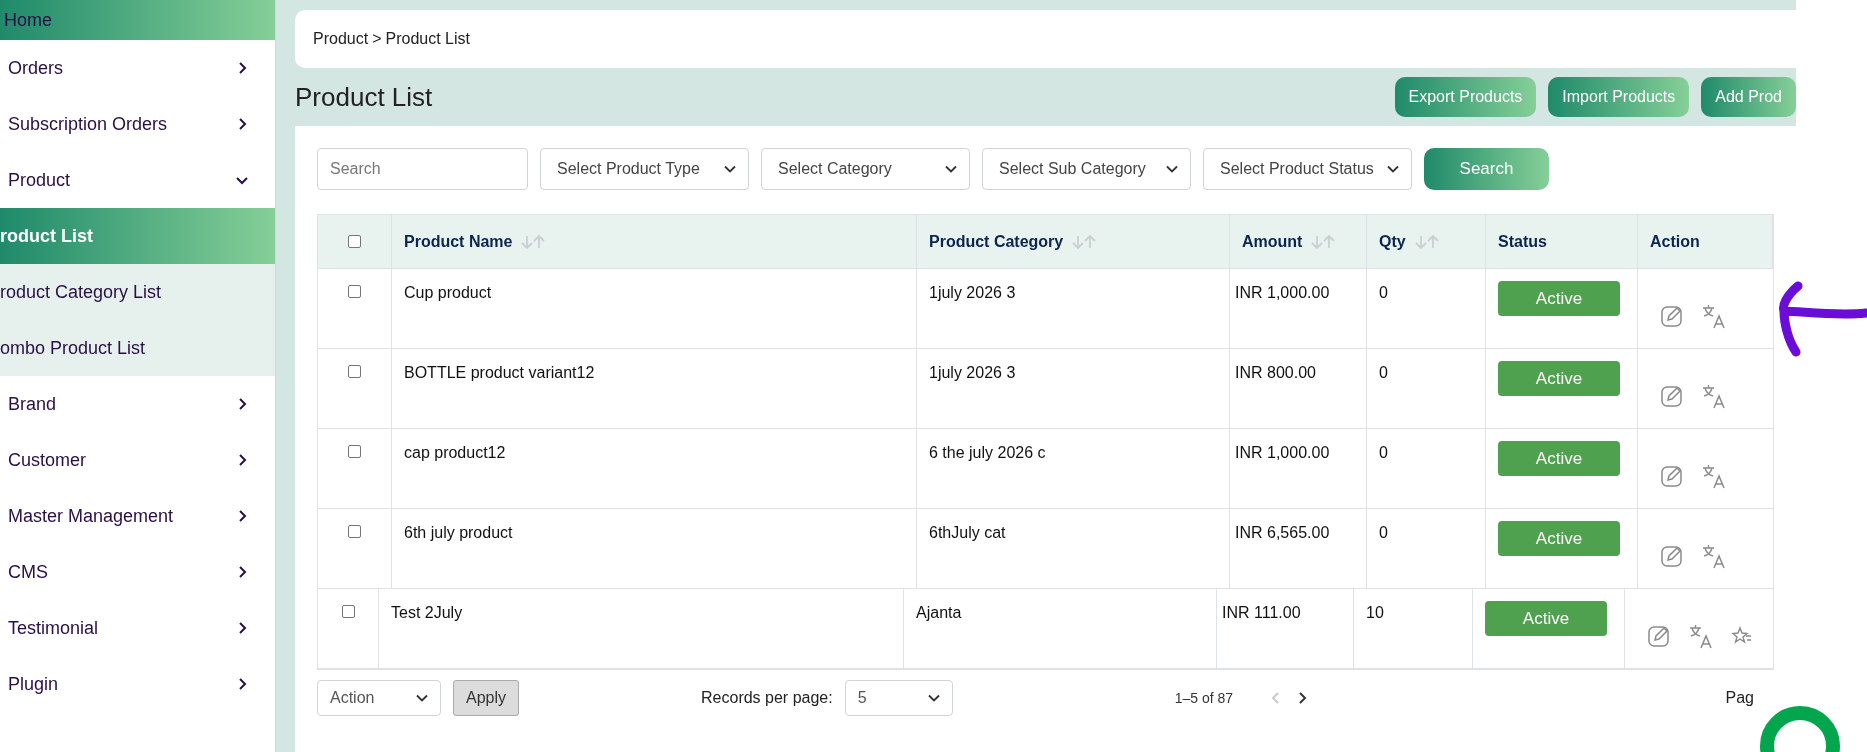 This screenshot has width=1867, height=752. Describe the element at coordinates (1741, 635) in the screenshot. I see `star-list-icon` at that location.